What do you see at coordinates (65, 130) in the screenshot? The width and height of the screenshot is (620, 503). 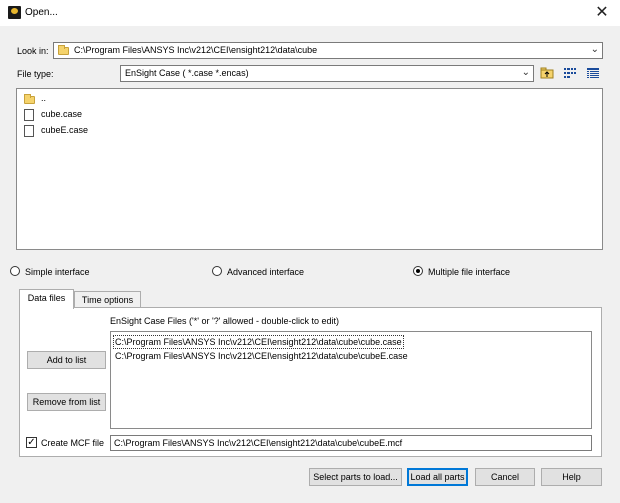 I see `list-item-name: cubeE.case` at bounding box center [65, 130].